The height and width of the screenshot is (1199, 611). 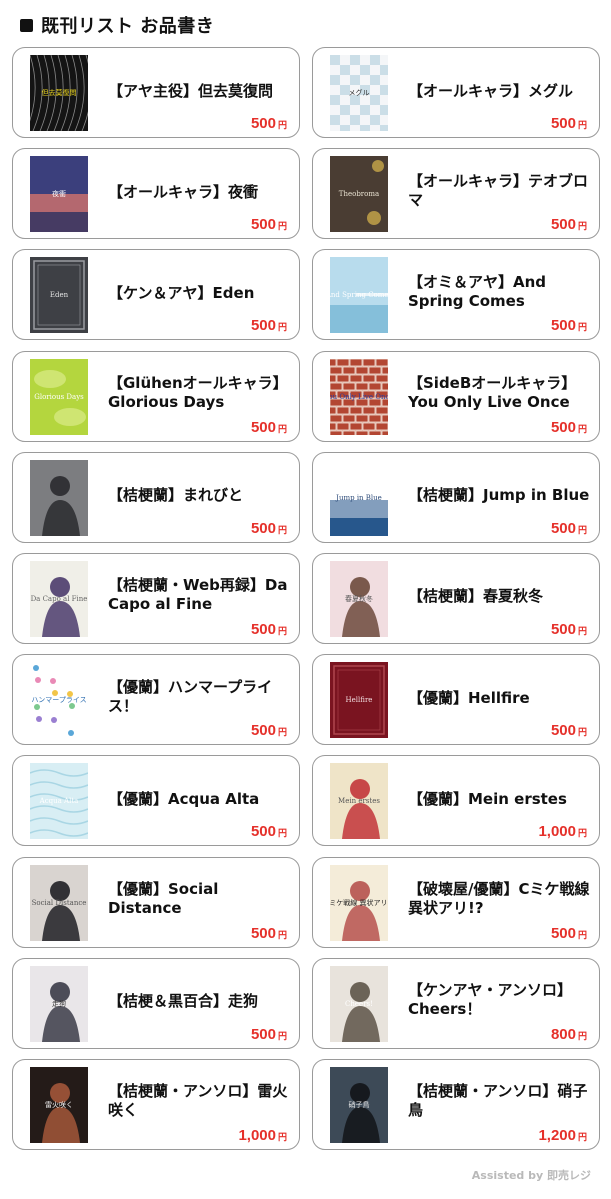 I want to click on book-cover-image: Theobroma, so click(x=359, y=194).